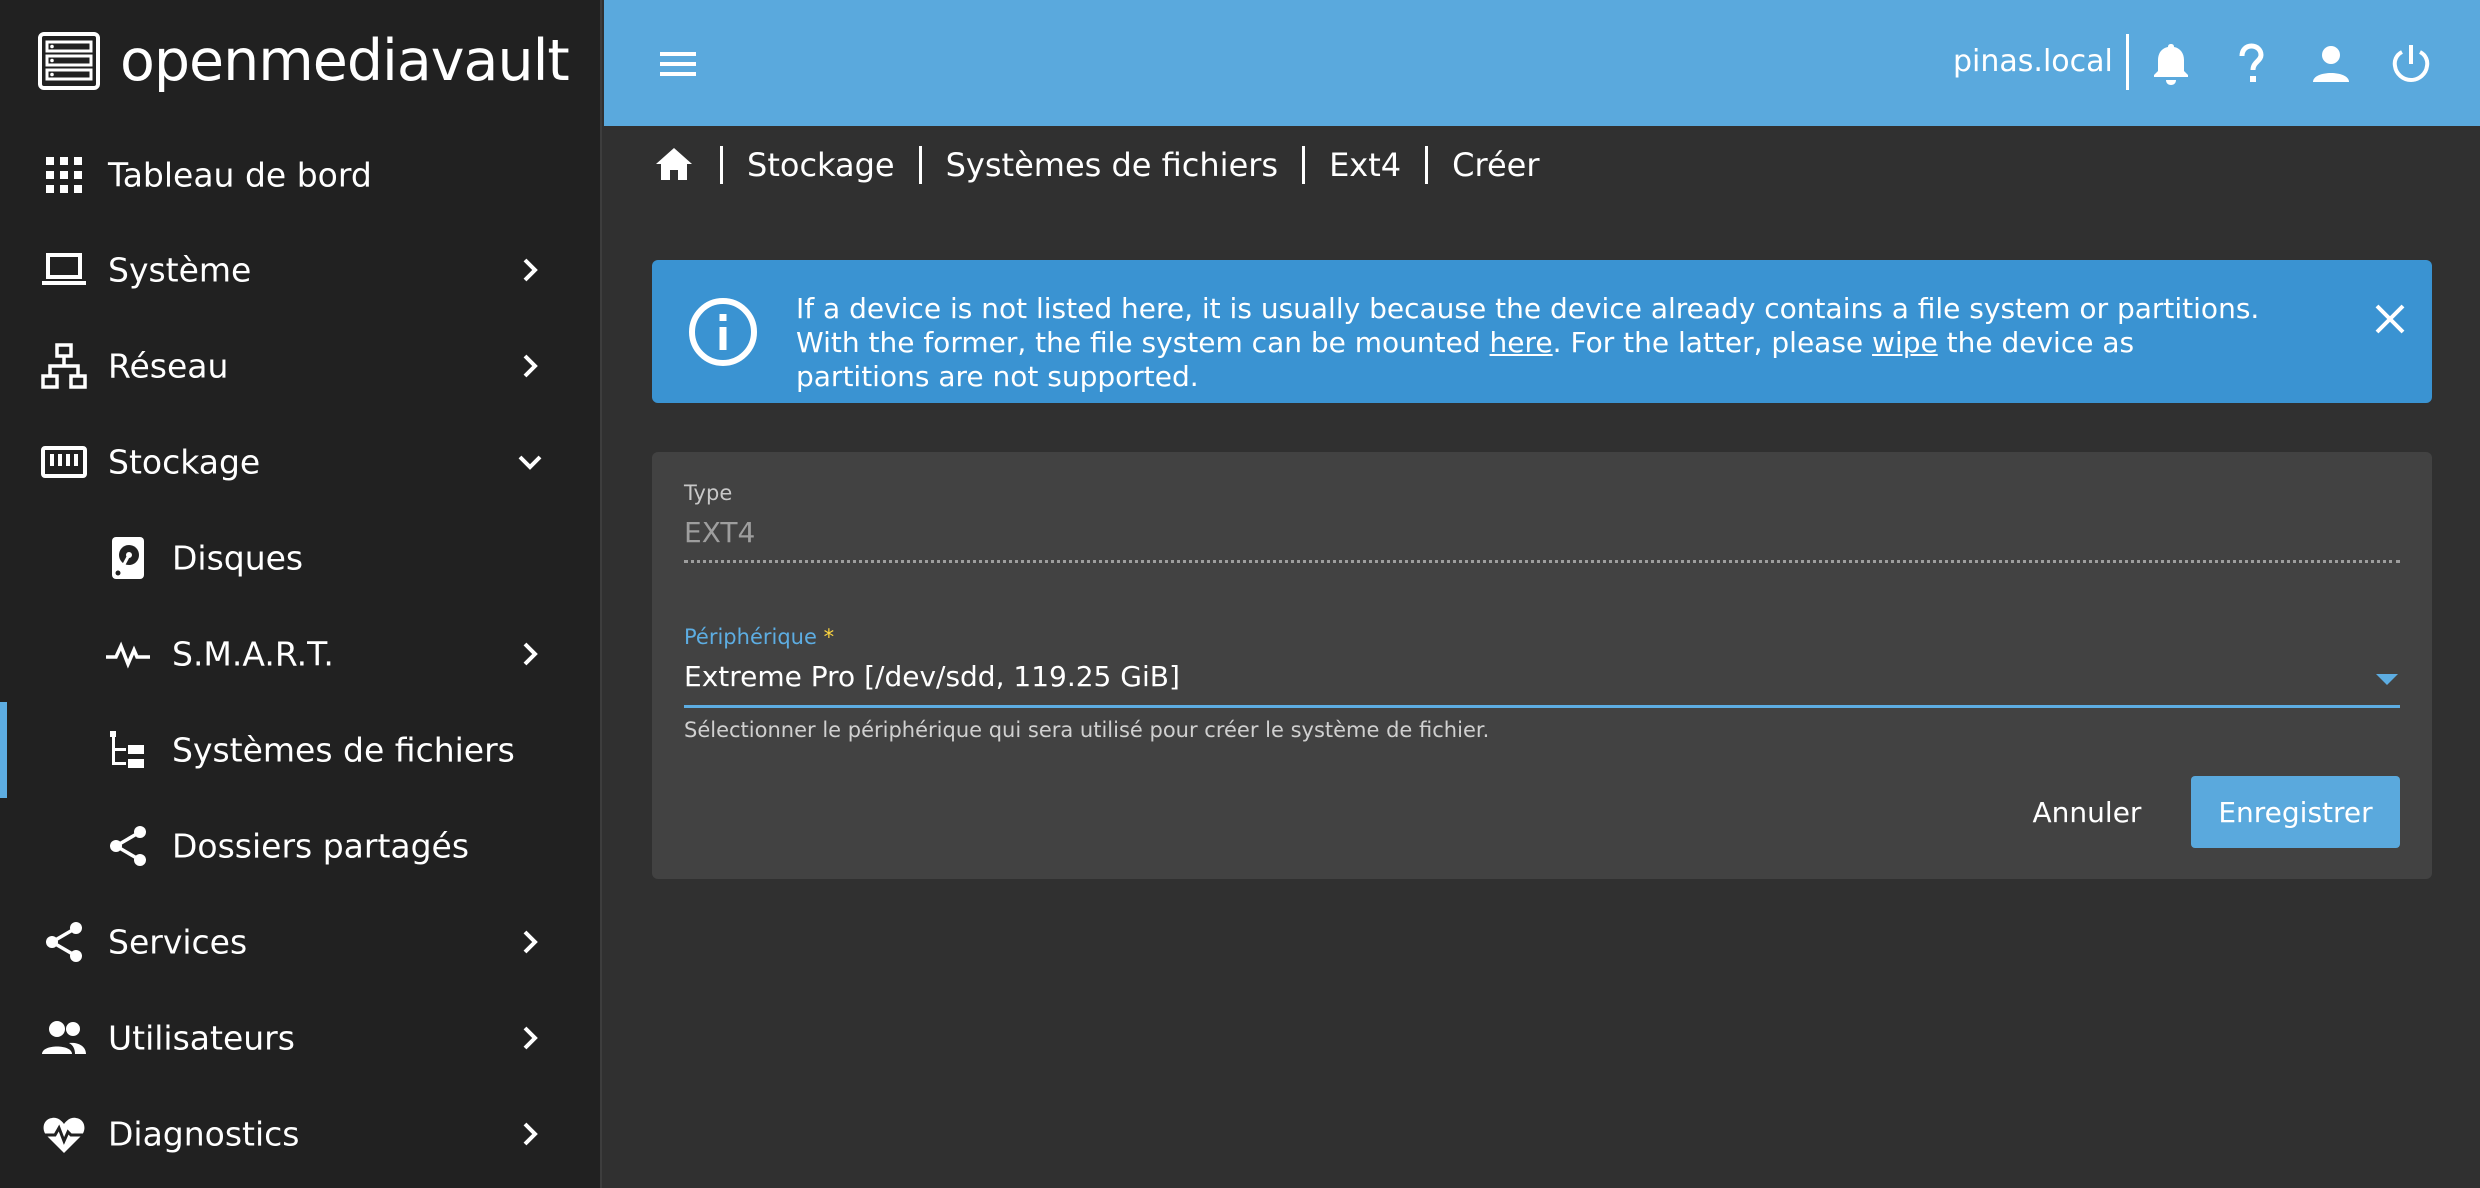 This screenshot has height=1188, width=2480. Describe the element at coordinates (1712, 342) in the screenshot. I see `alert-text-2: . For the latter, please` at that location.